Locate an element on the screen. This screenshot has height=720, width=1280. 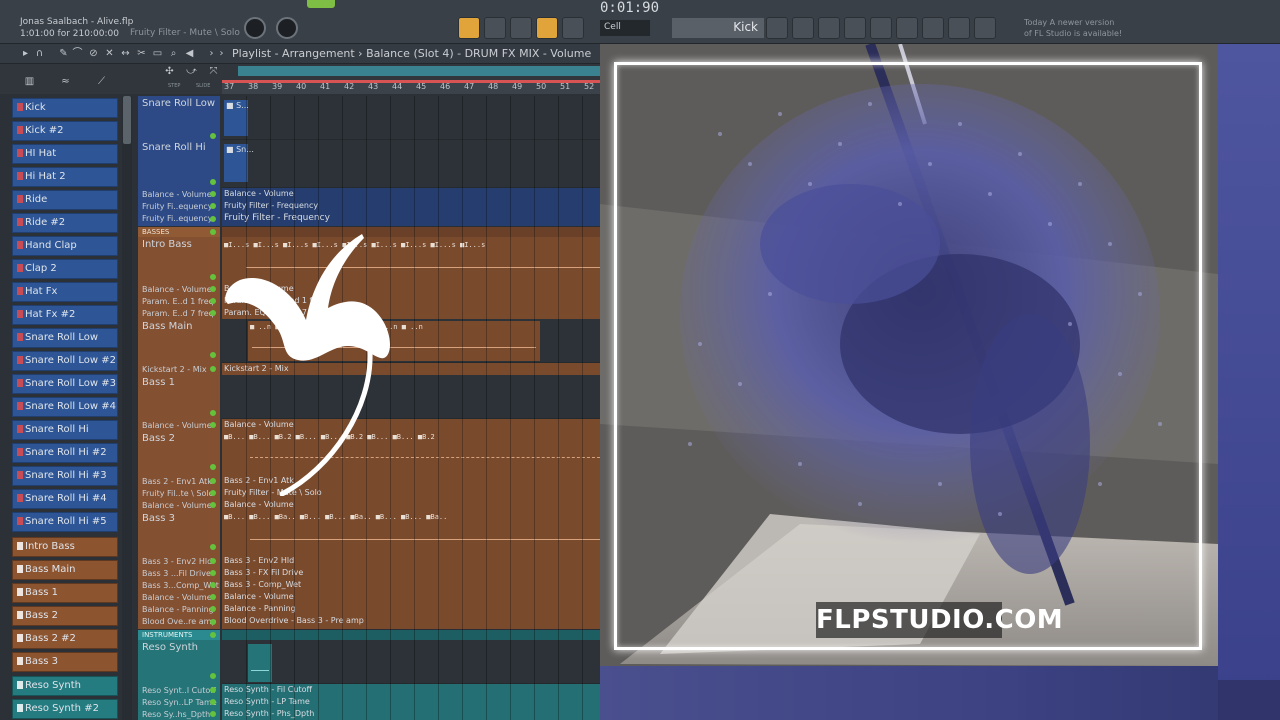
automation-clip-label: Bass 3 - Comp_Wet is located at coordinates (262, 584).